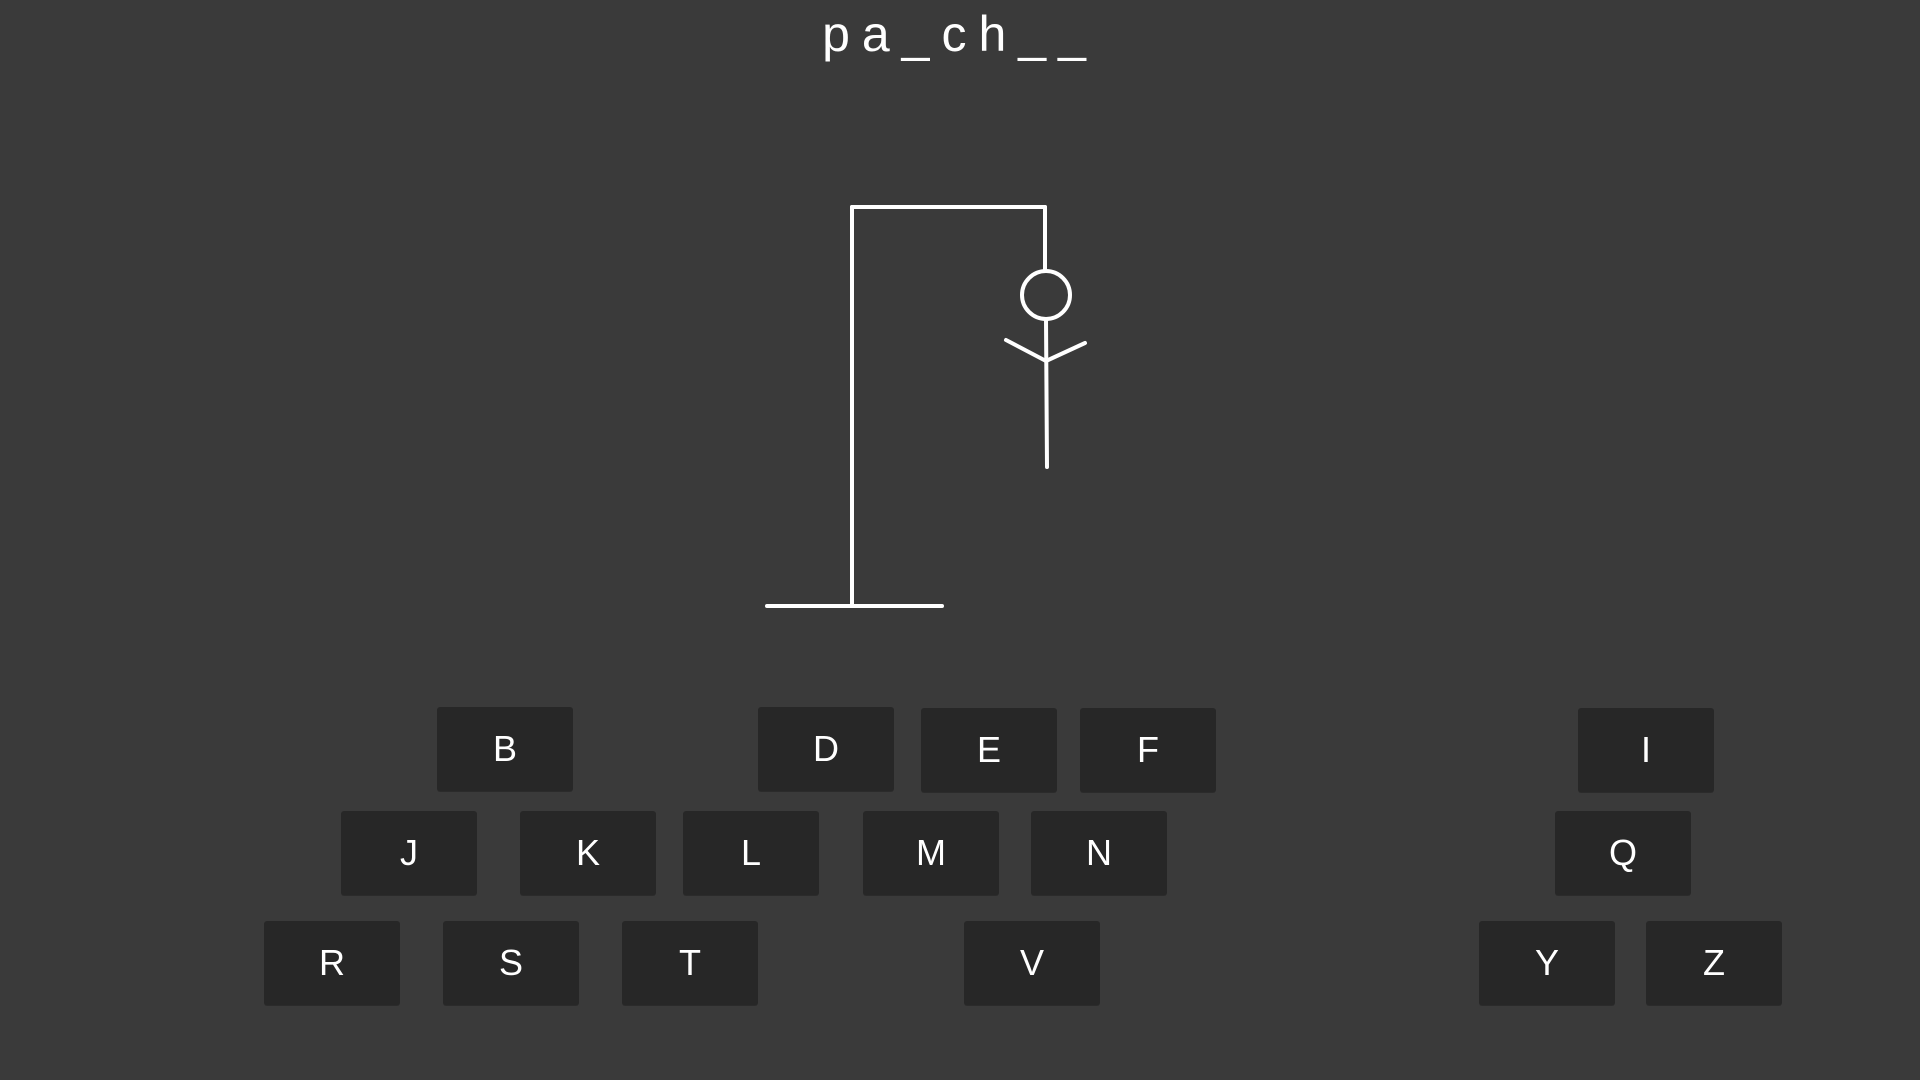  What do you see at coordinates (826, 749) in the screenshot?
I see `key-d: D` at bounding box center [826, 749].